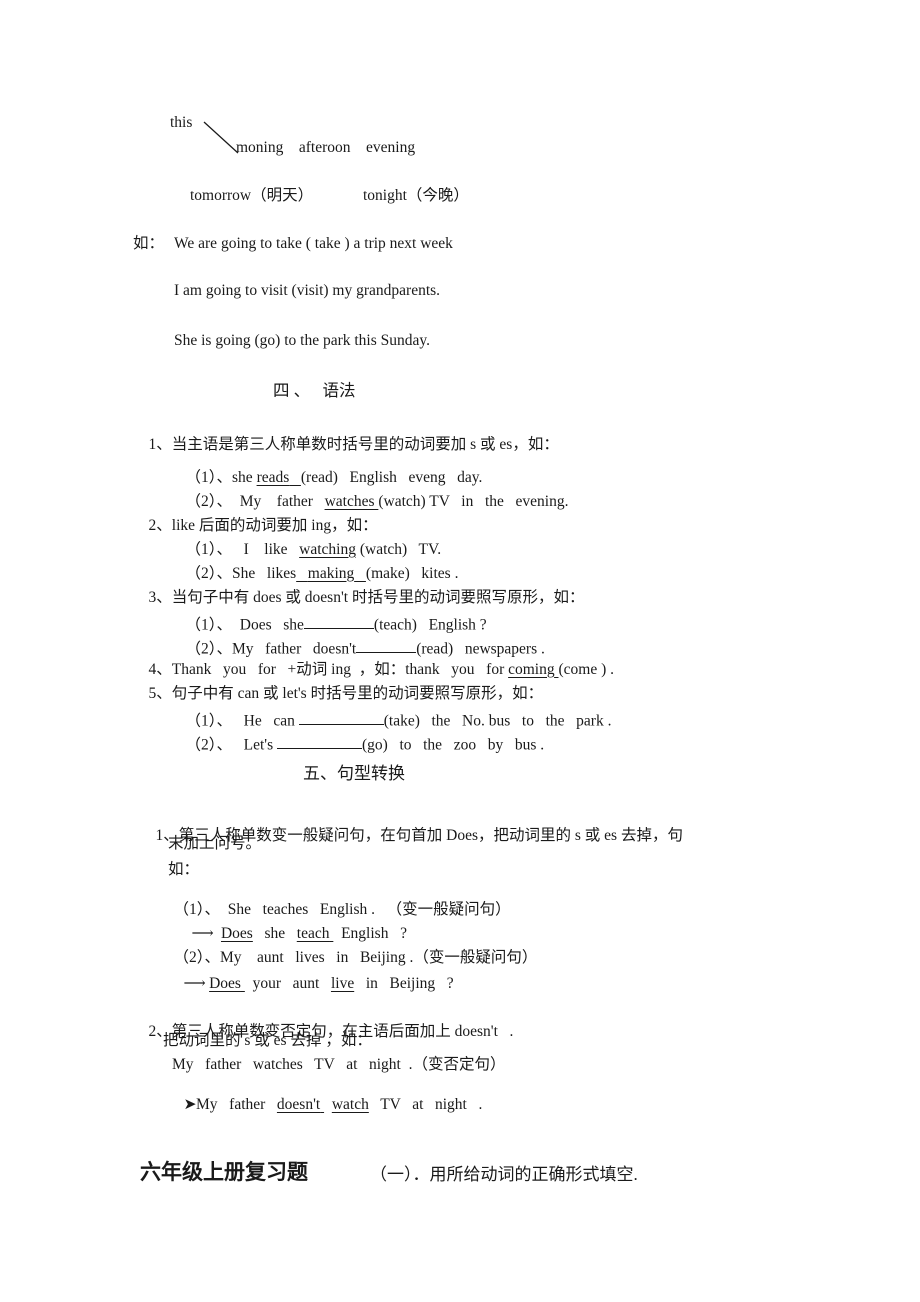 This screenshot has width=920, height=1302. I want to click on conversion-rule-2-line2: 把动词里的 s 或 es 去掉 ，如：, so click(267, 1040).